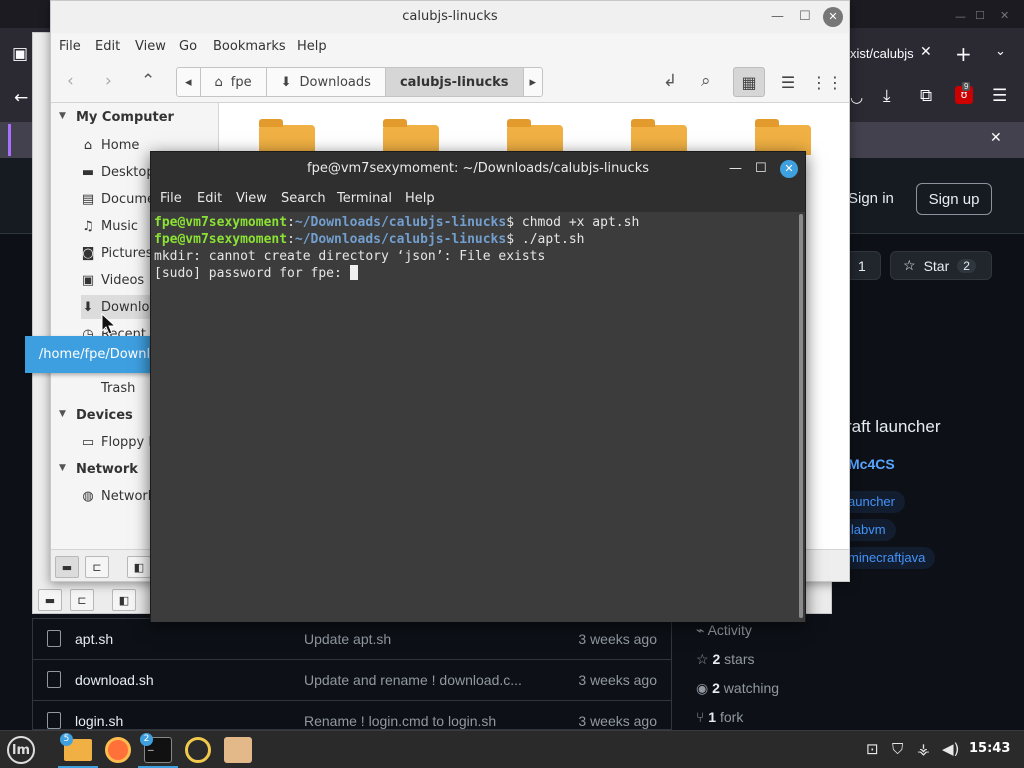 This screenshot has width=1024, height=768. I want to click on window-count-badge: 5, so click(66, 739).